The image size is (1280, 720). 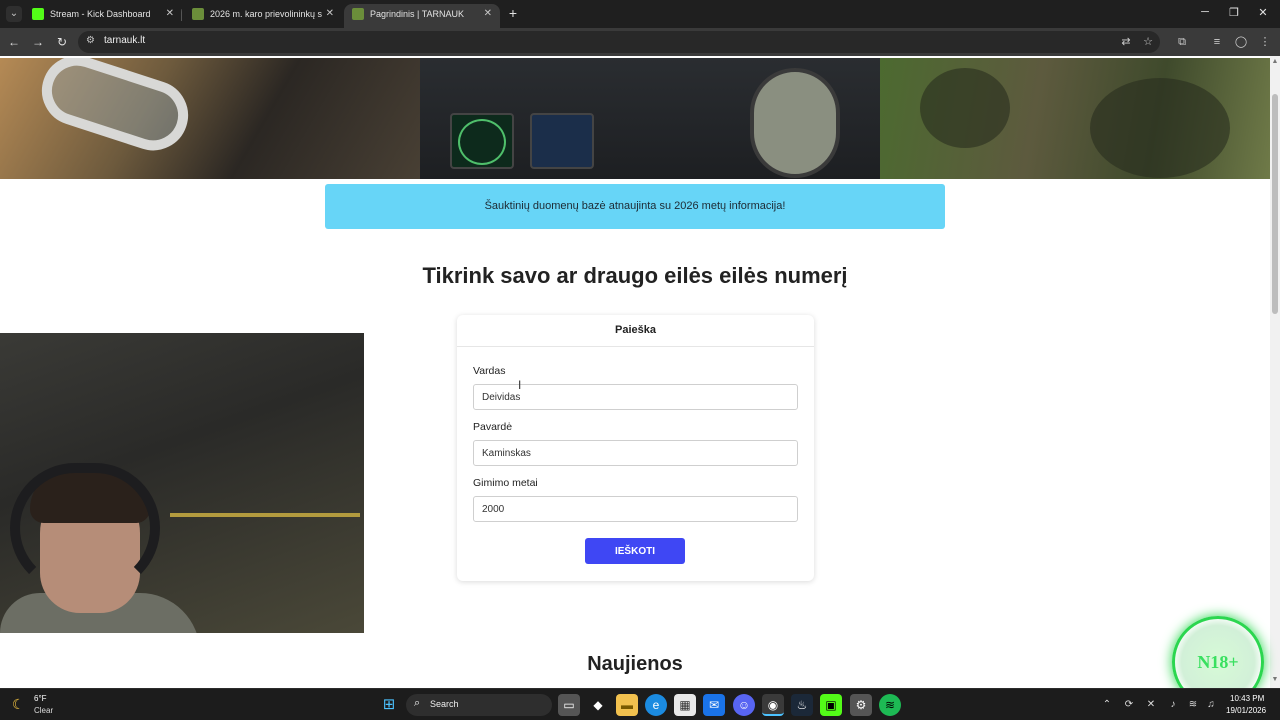 What do you see at coordinates (1126, 42) in the screenshot?
I see `translate-icon: ⇄` at bounding box center [1126, 42].